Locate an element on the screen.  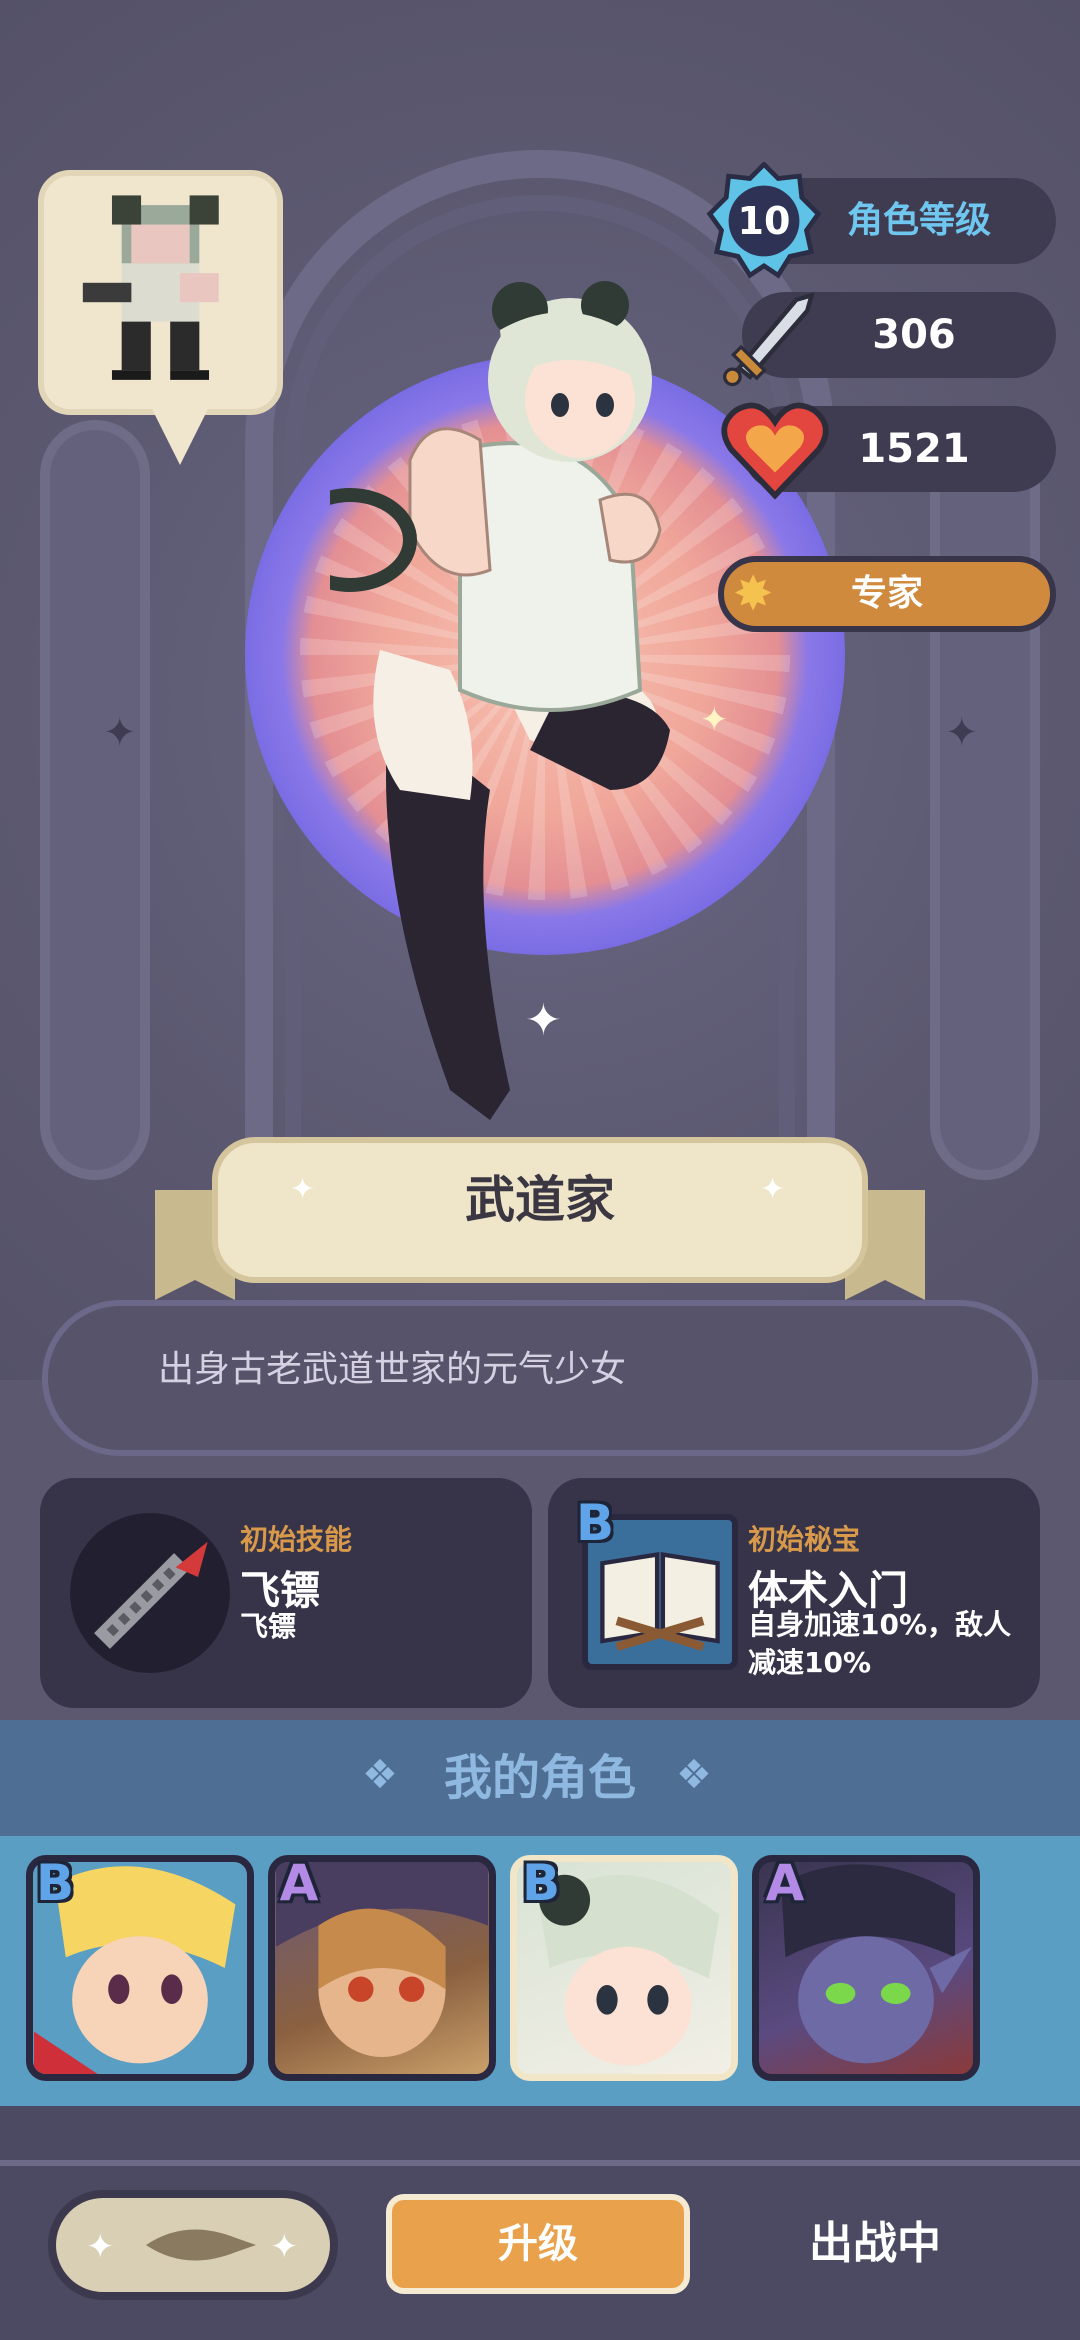
sword-icon is located at coordinates (769, 339).